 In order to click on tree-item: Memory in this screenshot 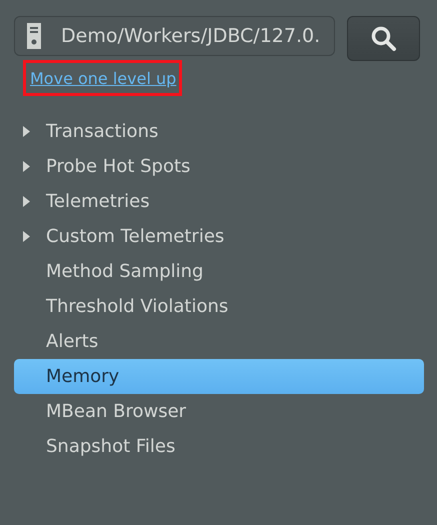, I will do `click(219, 376)`.